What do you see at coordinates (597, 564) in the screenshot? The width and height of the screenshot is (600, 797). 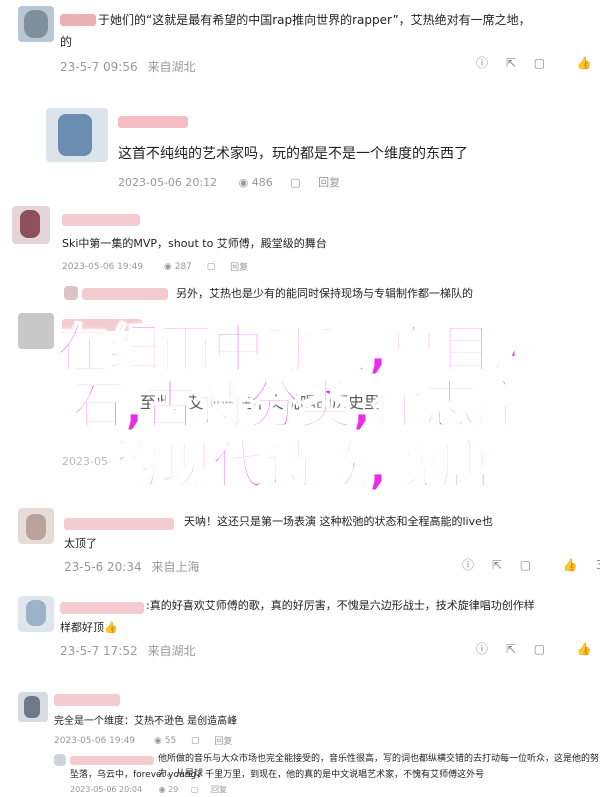 I see `like-count: 32` at bounding box center [597, 564].